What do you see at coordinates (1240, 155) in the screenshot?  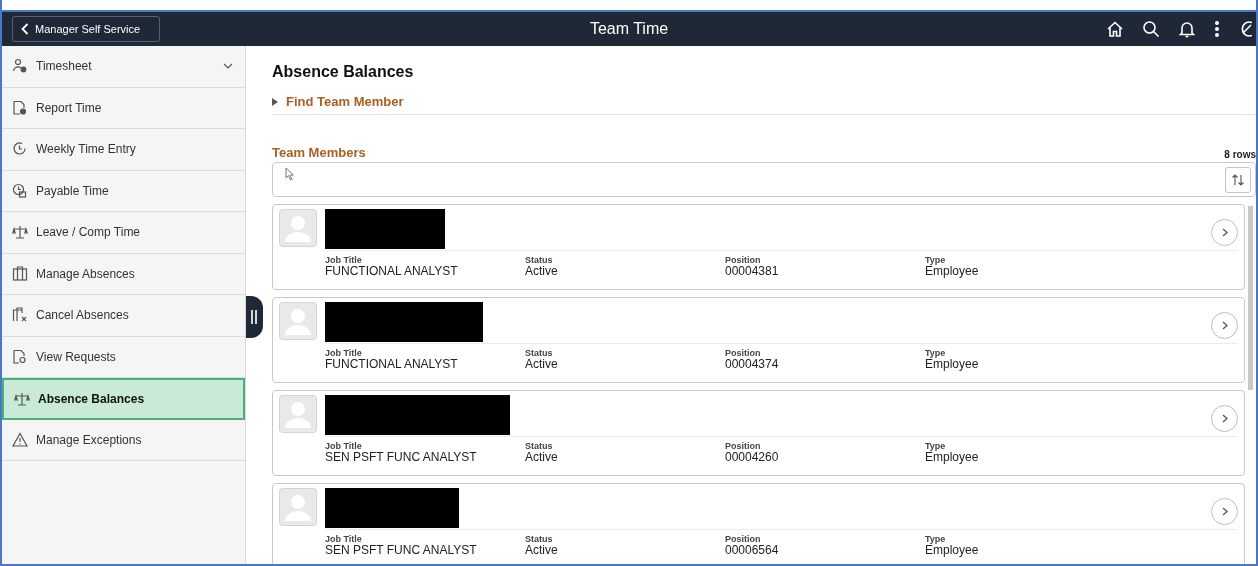 I see `row-count: 8 rows` at bounding box center [1240, 155].